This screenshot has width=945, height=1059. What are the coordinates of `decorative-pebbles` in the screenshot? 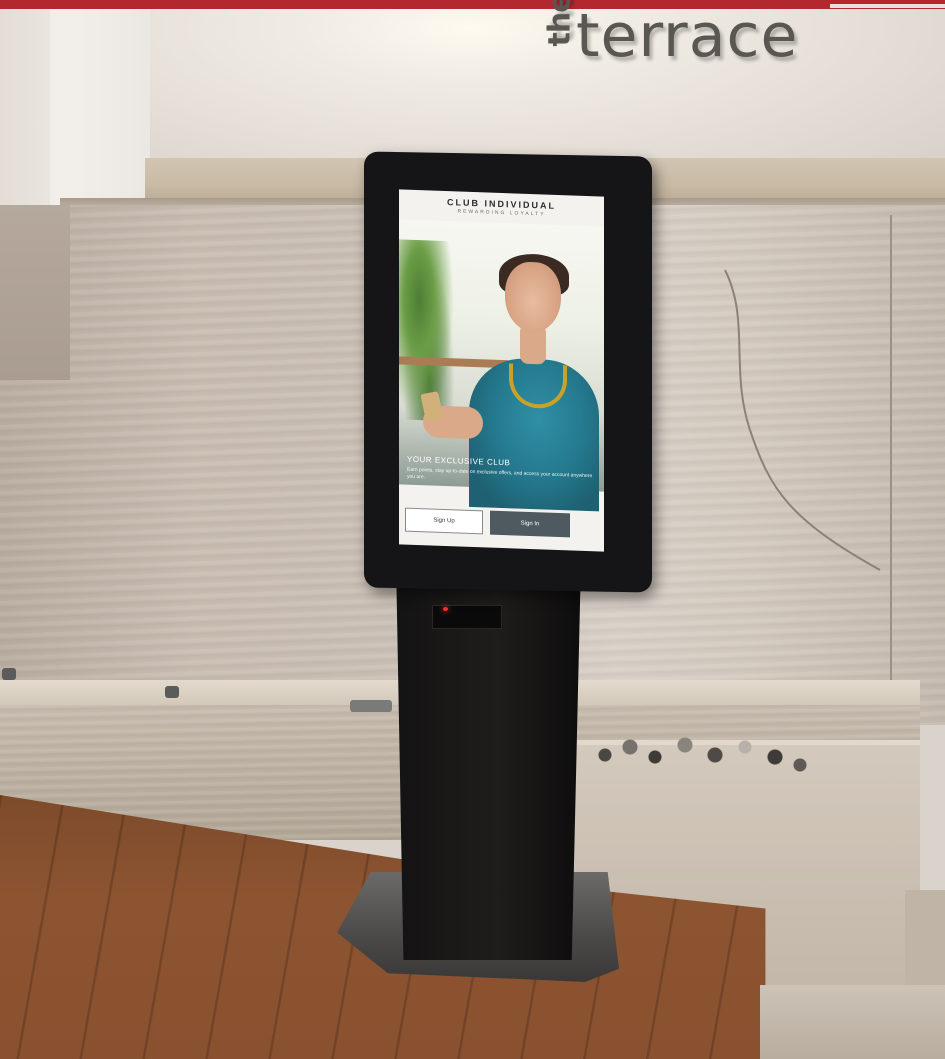 It's located at (702, 750).